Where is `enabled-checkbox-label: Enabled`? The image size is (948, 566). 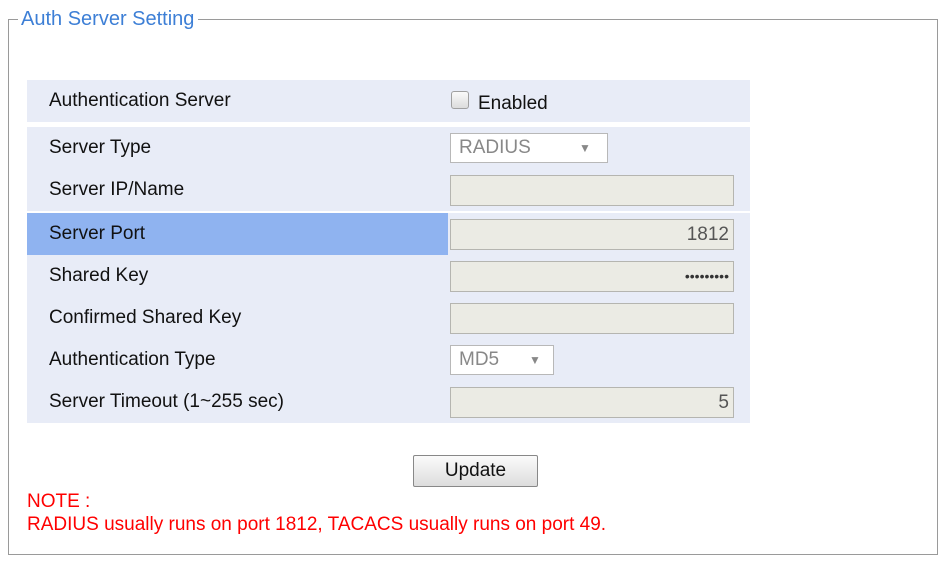
enabled-checkbox-label: Enabled is located at coordinates (513, 104).